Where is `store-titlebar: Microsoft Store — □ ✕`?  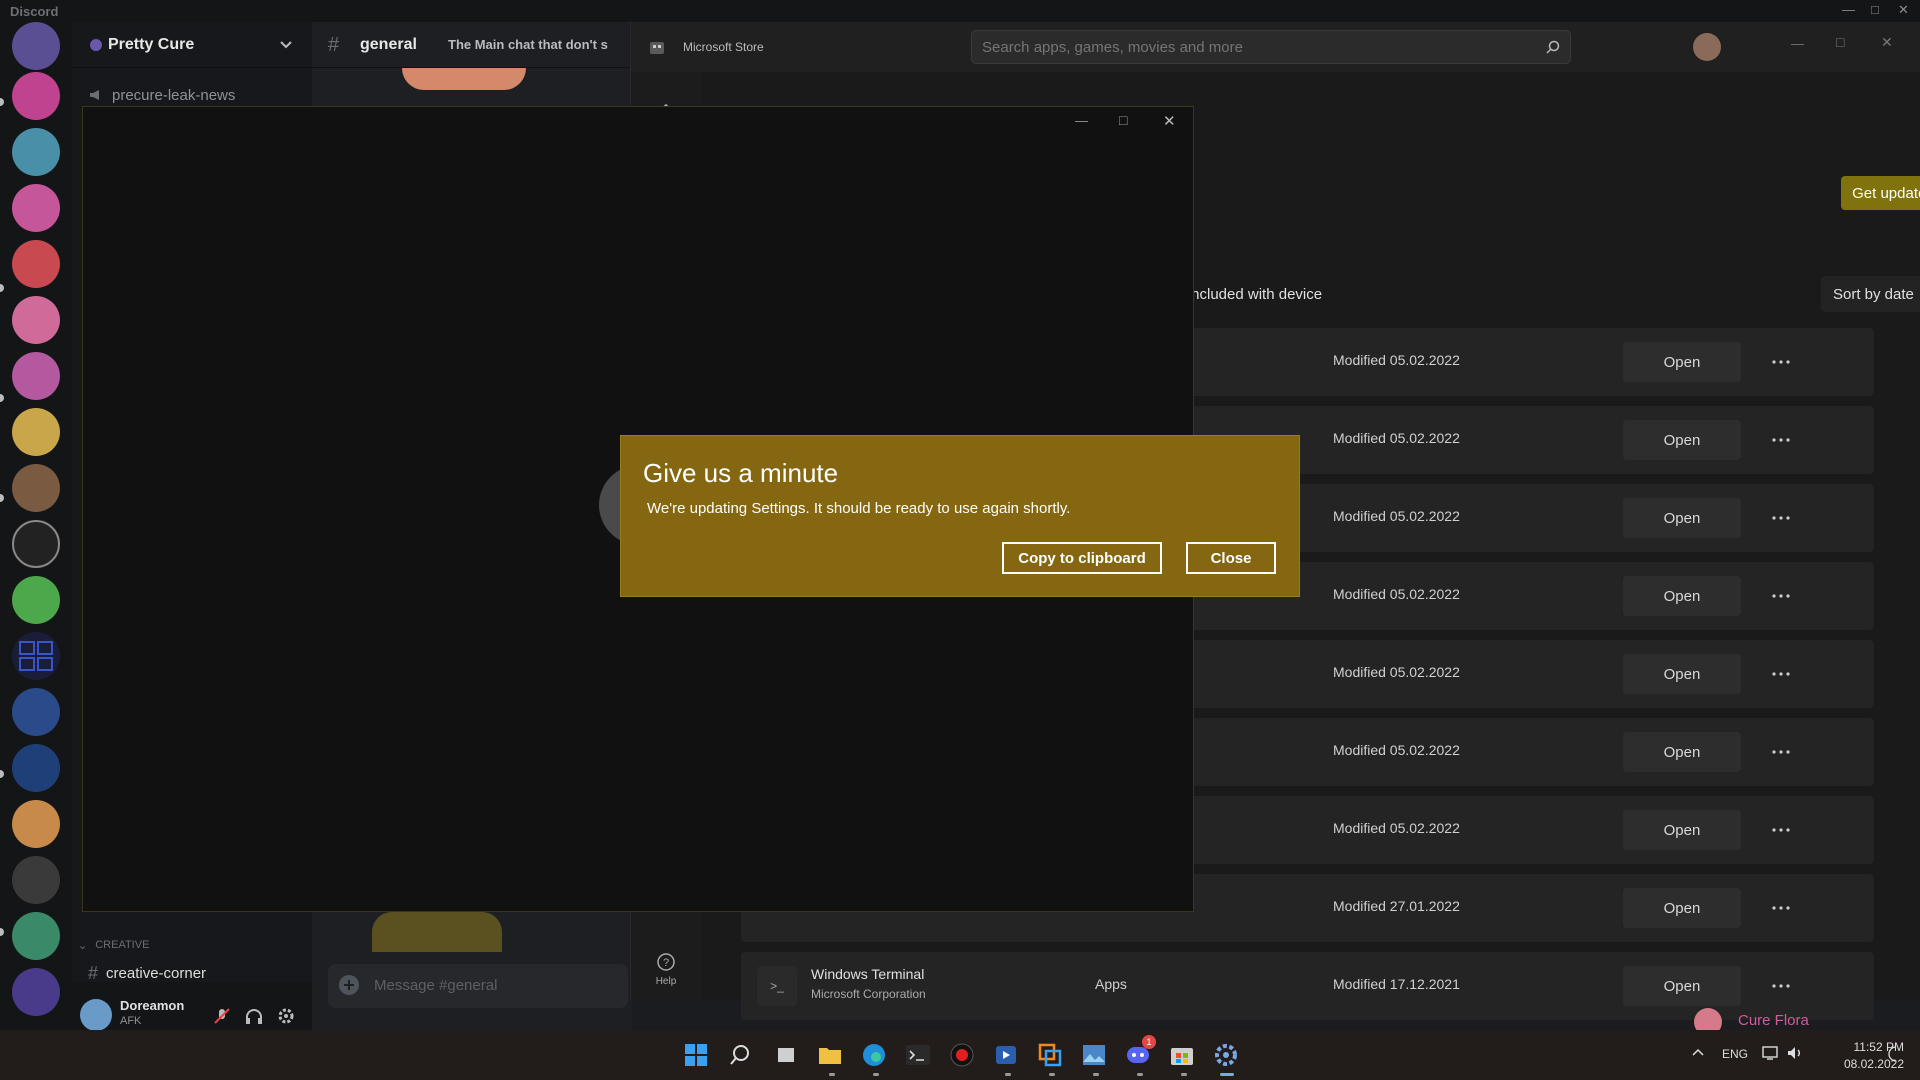
store-titlebar: Microsoft Store — □ ✕ is located at coordinates (1275, 47).